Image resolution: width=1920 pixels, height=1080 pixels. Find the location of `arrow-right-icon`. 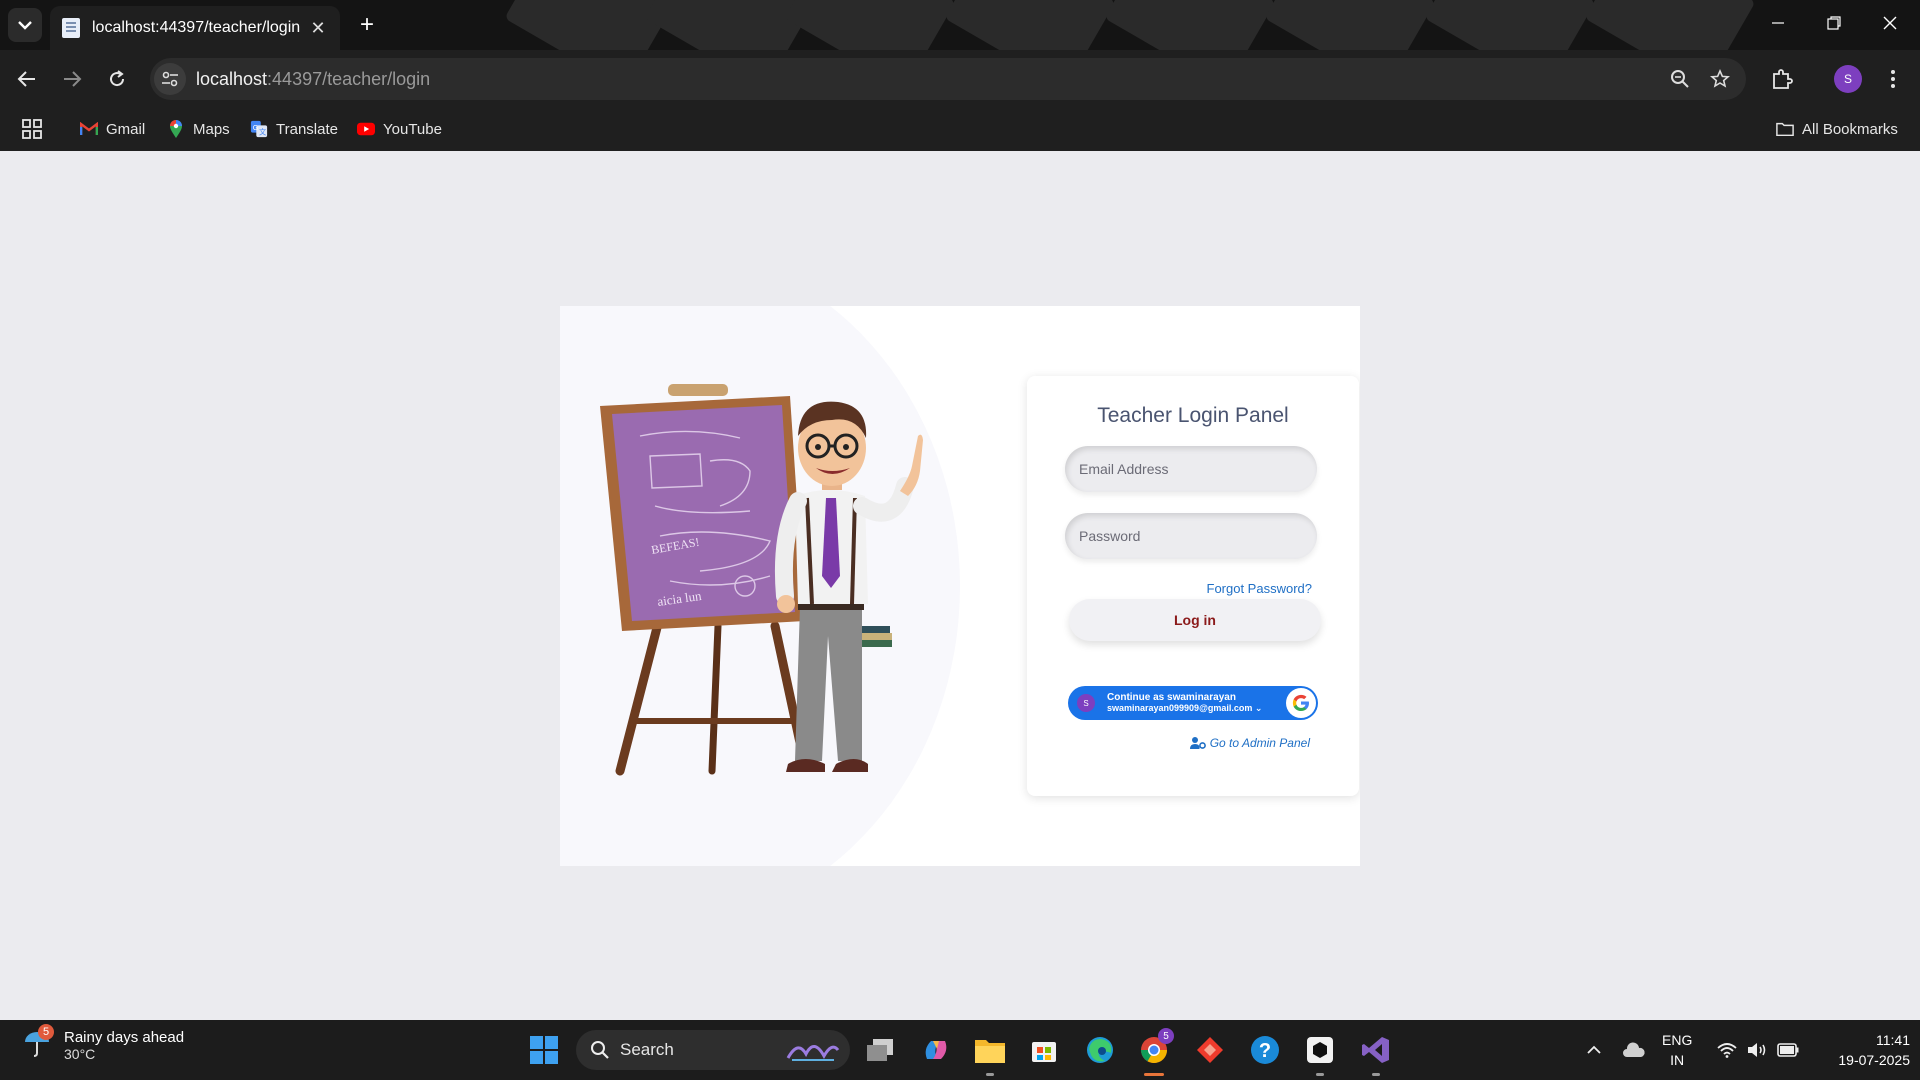

arrow-right-icon is located at coordinates (73, 79).